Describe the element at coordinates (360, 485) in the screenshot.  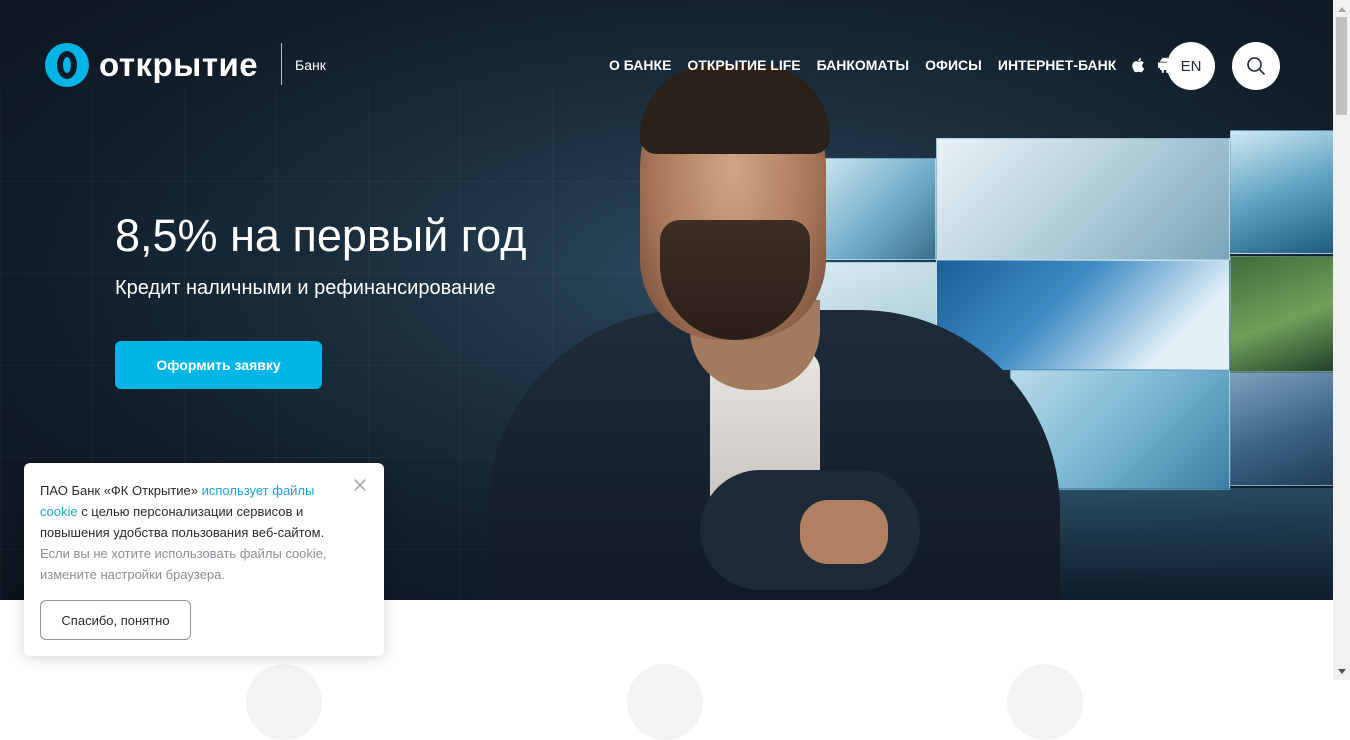
I see `close-icon` at that location.